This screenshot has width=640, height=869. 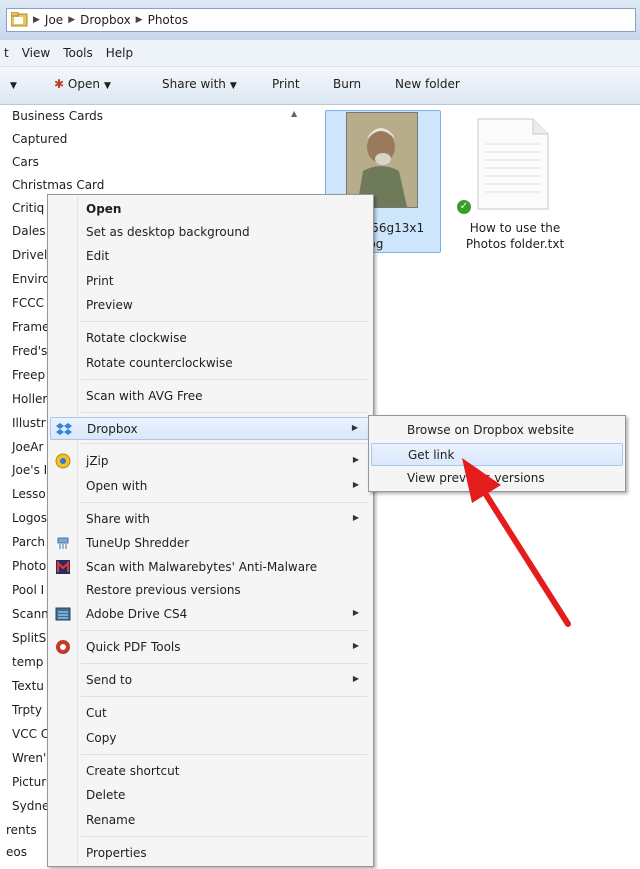 What do you see at coordinates (6, 53) in the screenshot?
I see `menu-edit-partial: t` at bounding box center [6, 53].